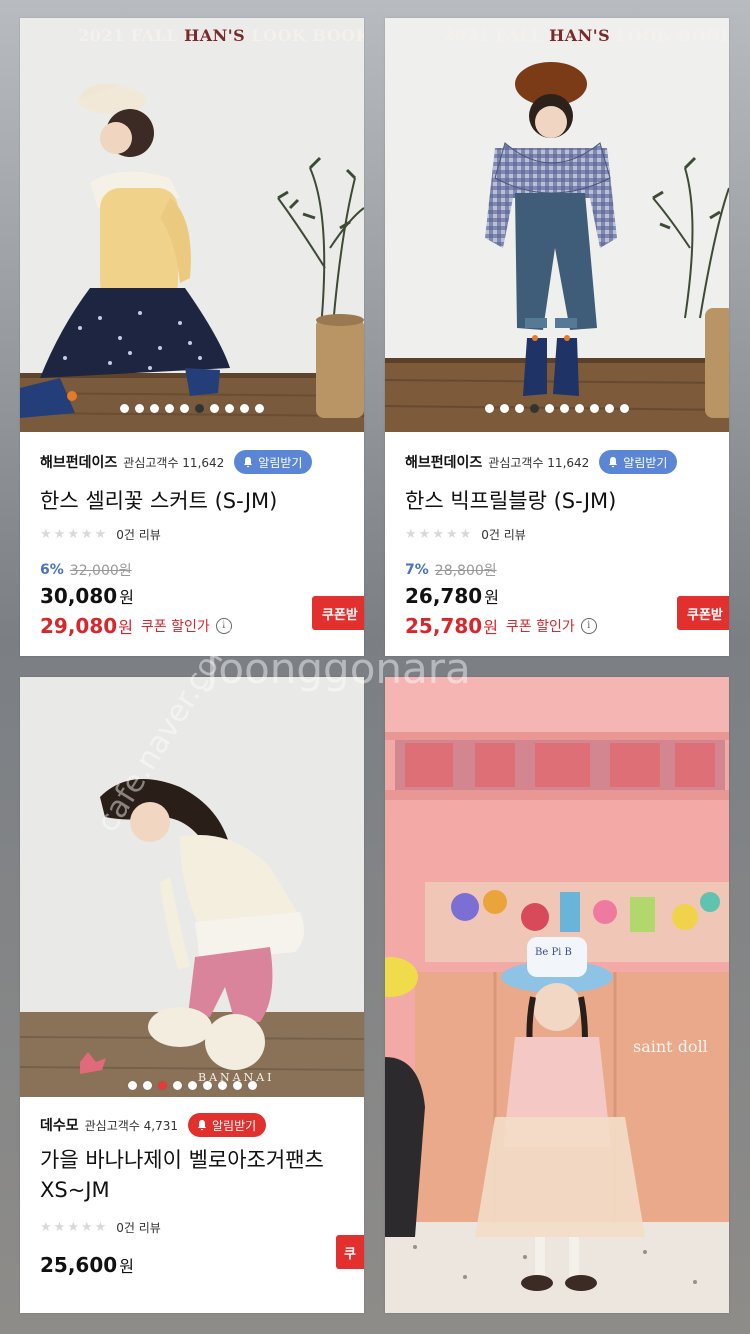 Image resolution: width=750 pixels, height=1334 pixels. I want to click on coupon-price-row: 29,080 원 쿠폰 할인가 i, so click(136, 626).